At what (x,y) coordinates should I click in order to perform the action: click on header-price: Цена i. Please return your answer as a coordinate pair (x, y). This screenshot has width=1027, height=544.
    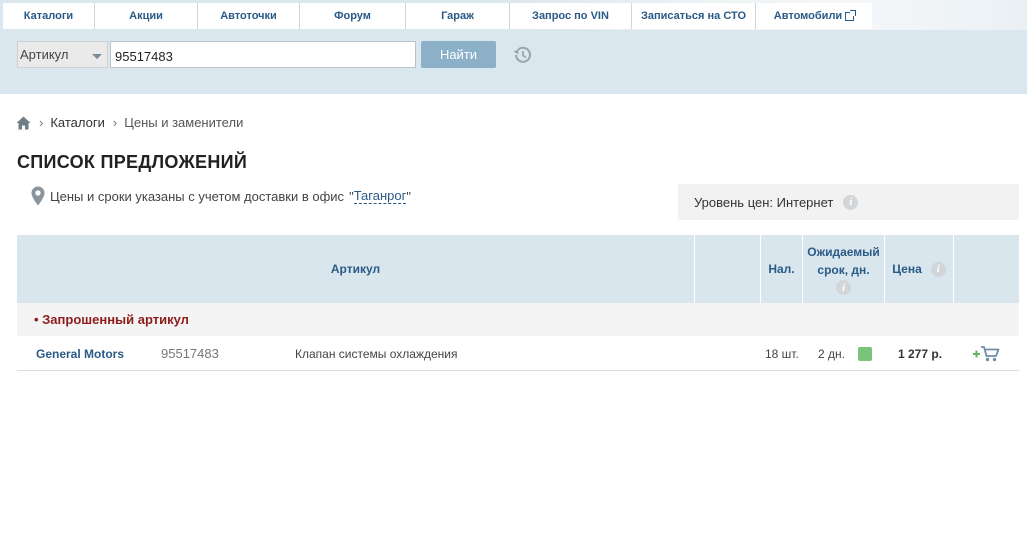
    Looking at the image, I should click on (919, 269).